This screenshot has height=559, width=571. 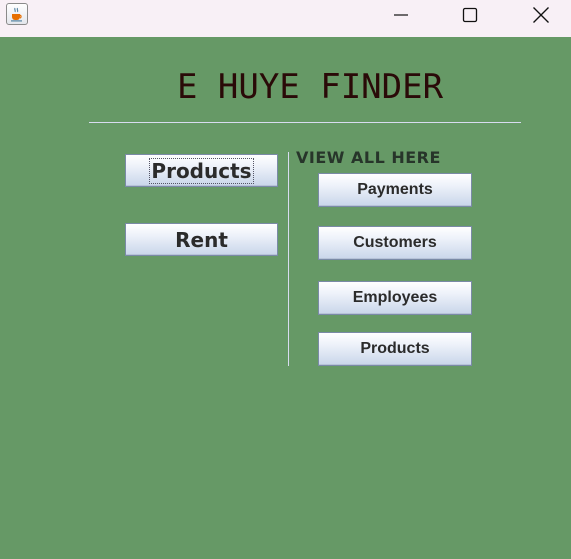 I want to click on maximize-button, so click(x=470, y=15).